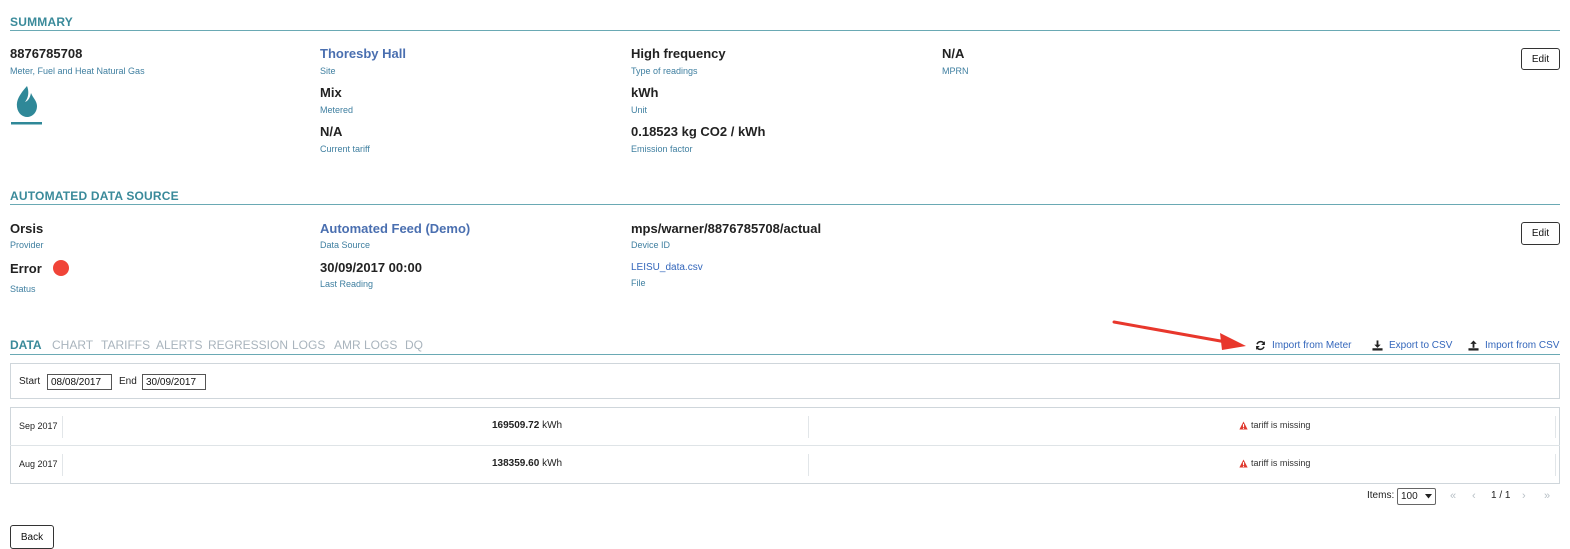 The height and width of the screenshot is (549, 1570). Describe the element at coordinates (363, 53) in the screenshot. I see `site-link: Thoresby Hall` at that location.